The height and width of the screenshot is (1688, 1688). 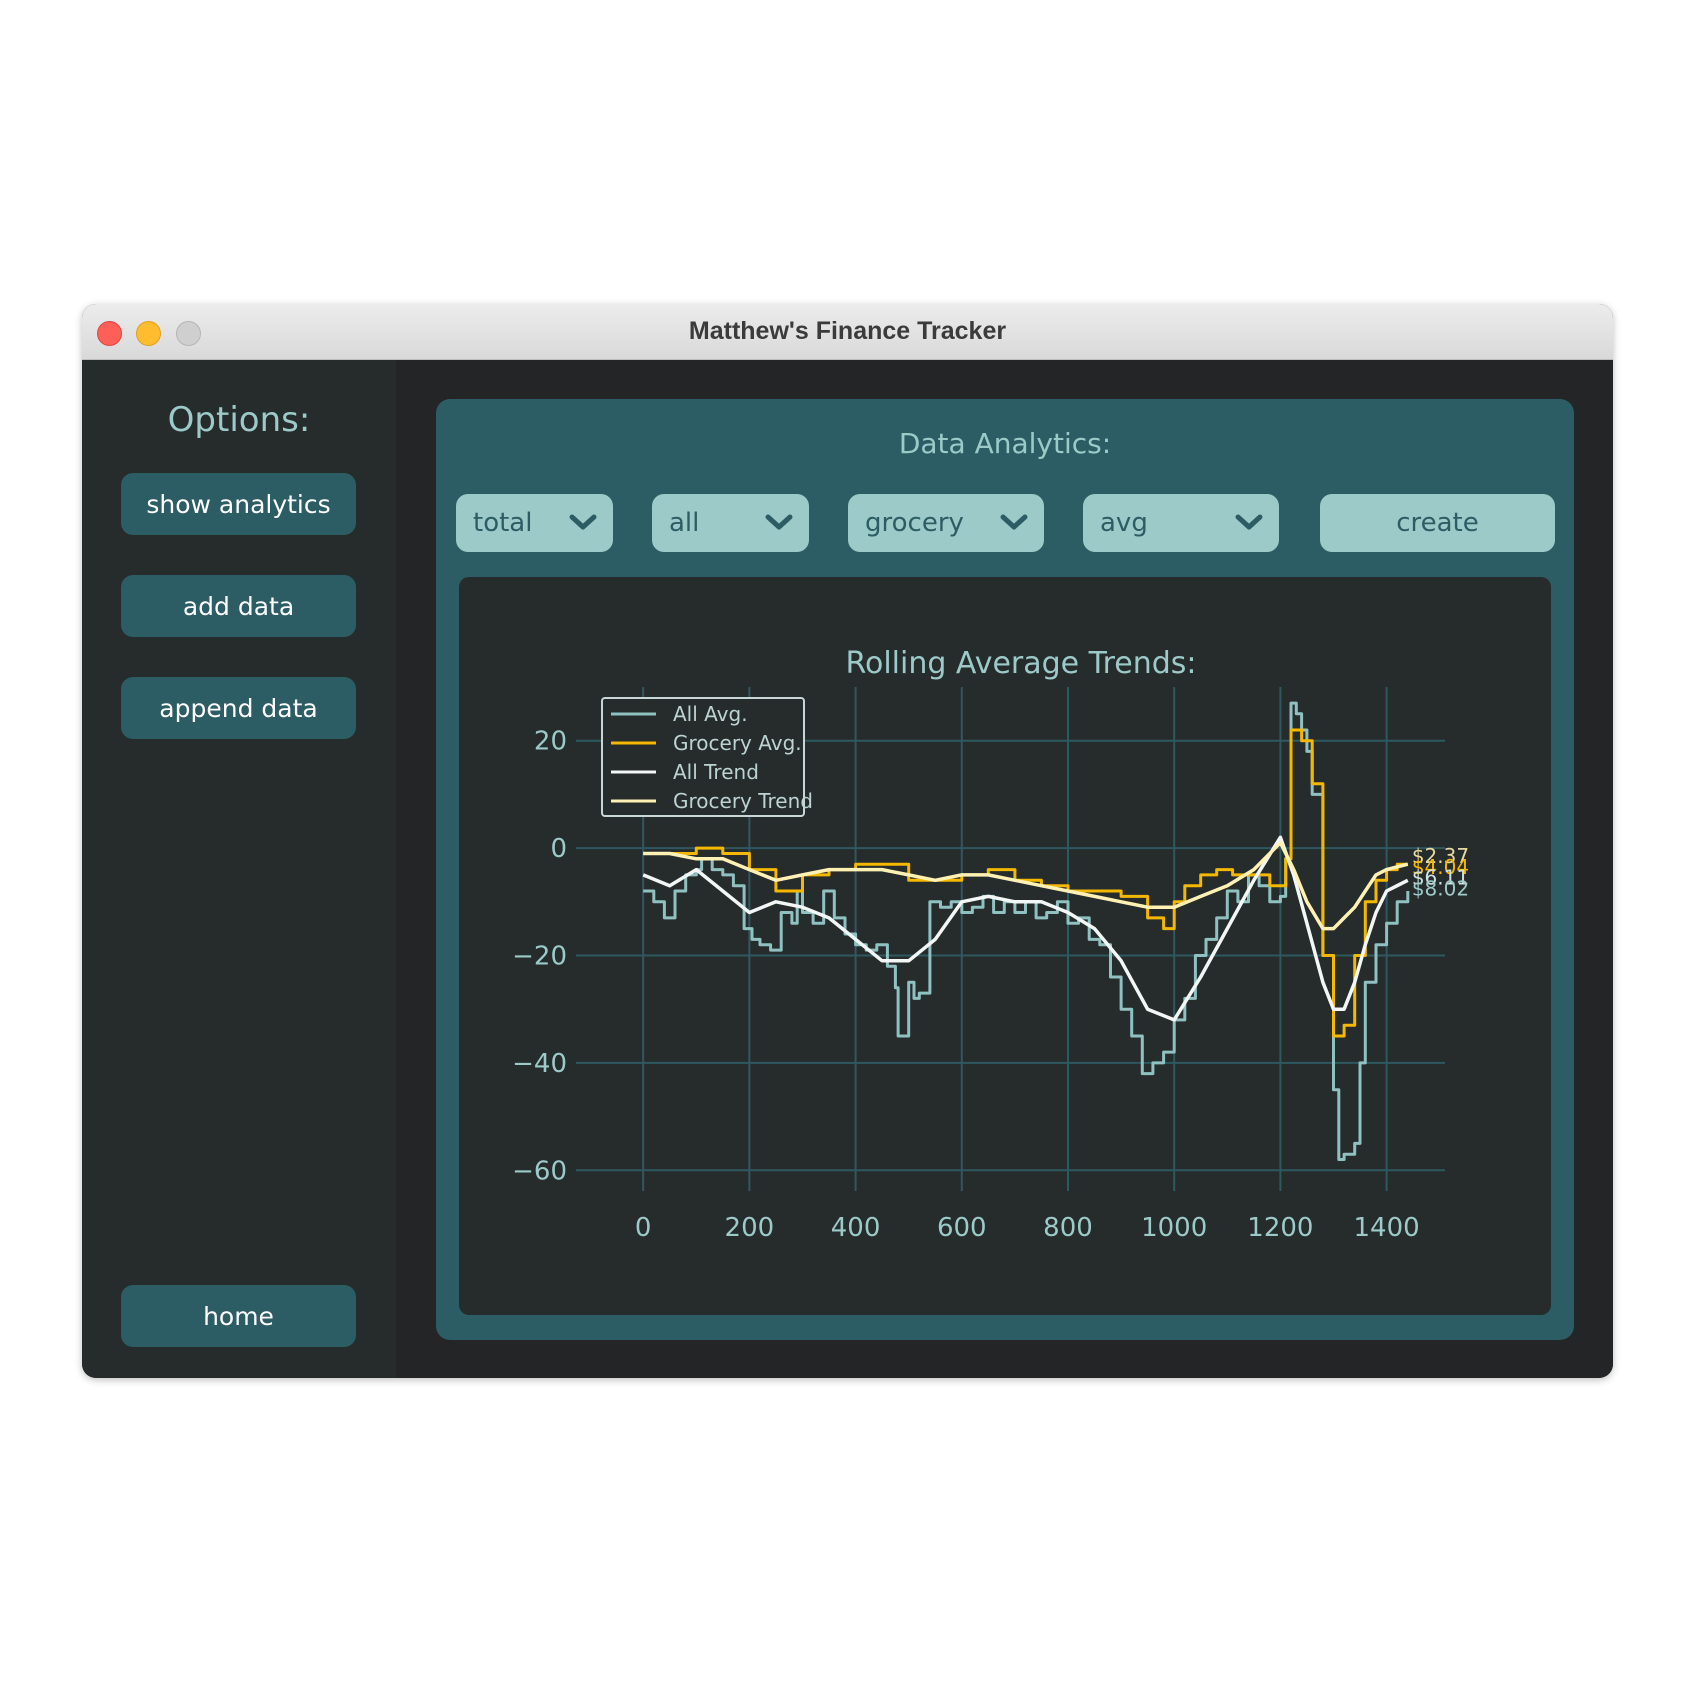 What do you see at coordinates (1068, 1228) in the screenshot?
I see `x-tick-label: 800` at bounding box center [1068, 1228].